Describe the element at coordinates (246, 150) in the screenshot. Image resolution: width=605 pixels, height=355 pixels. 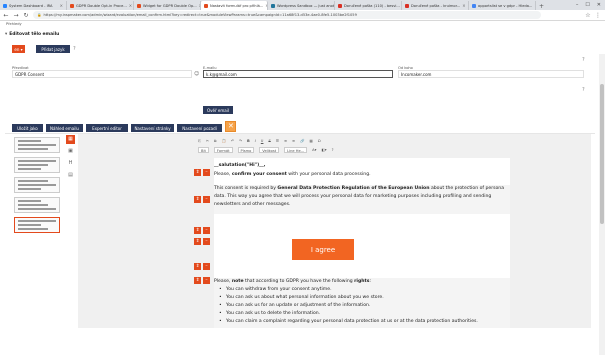
I see `font-family-select: Písmo` at that location.